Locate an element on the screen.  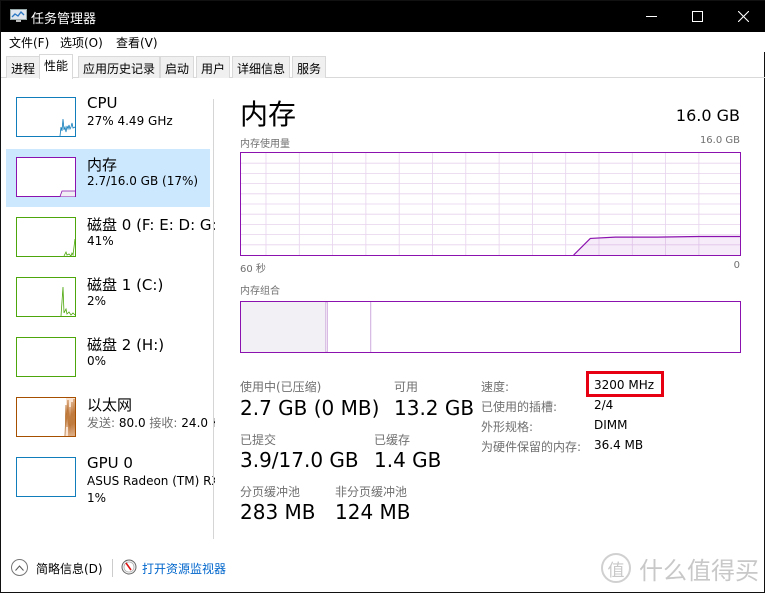
close-icon is located at coordinates (743, 16).